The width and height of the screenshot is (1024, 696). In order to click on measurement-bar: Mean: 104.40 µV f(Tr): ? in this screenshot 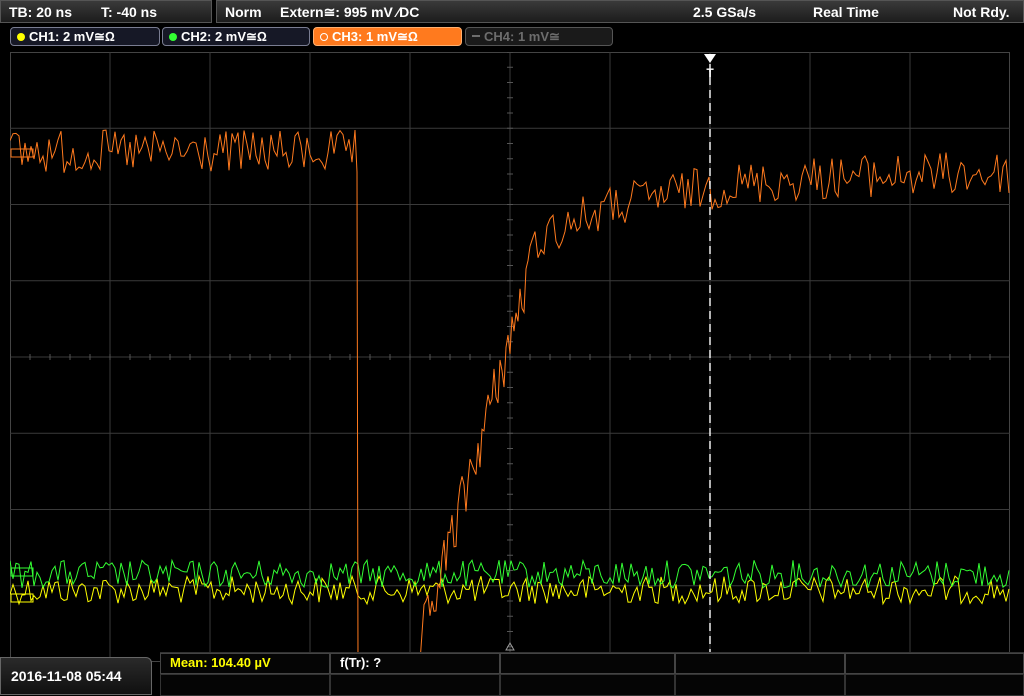, I will do `click(592, 674)`.